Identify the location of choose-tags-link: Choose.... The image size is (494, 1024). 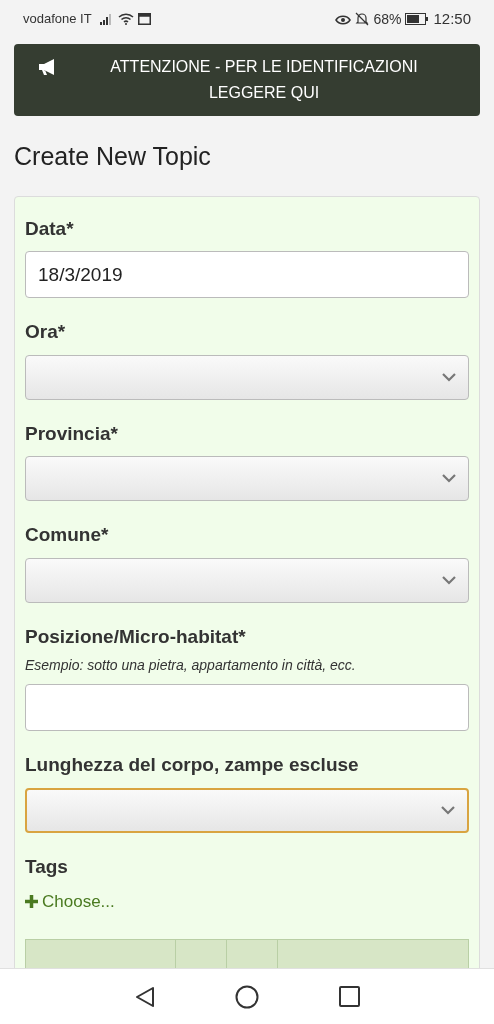
(70, 902).